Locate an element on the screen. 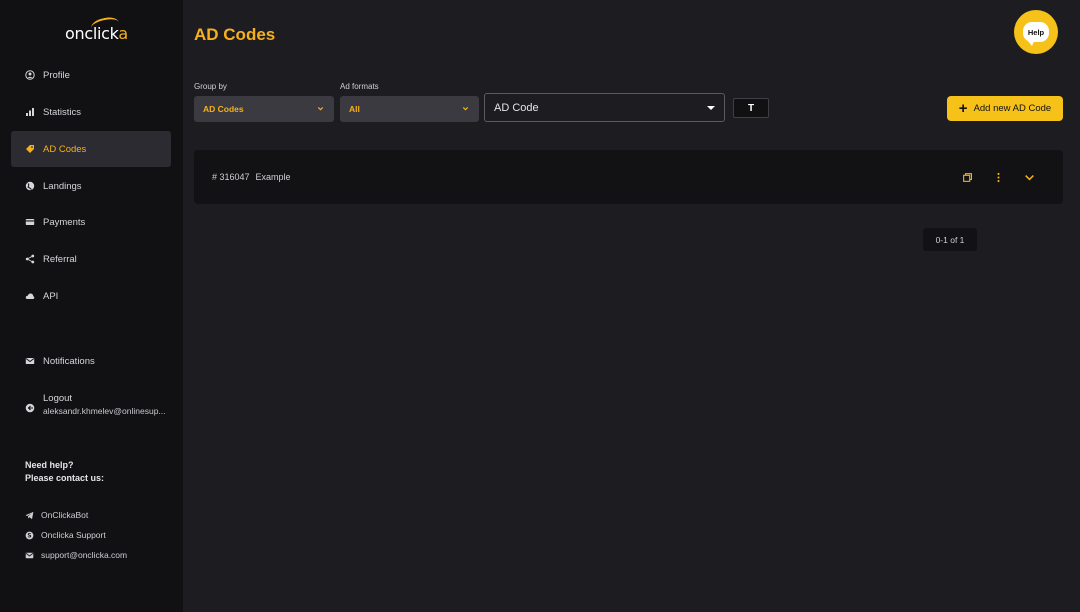 This screenshot has height=612, width=1080. add-button-label: Add new AD Code is located at coordinates (1012, 108).